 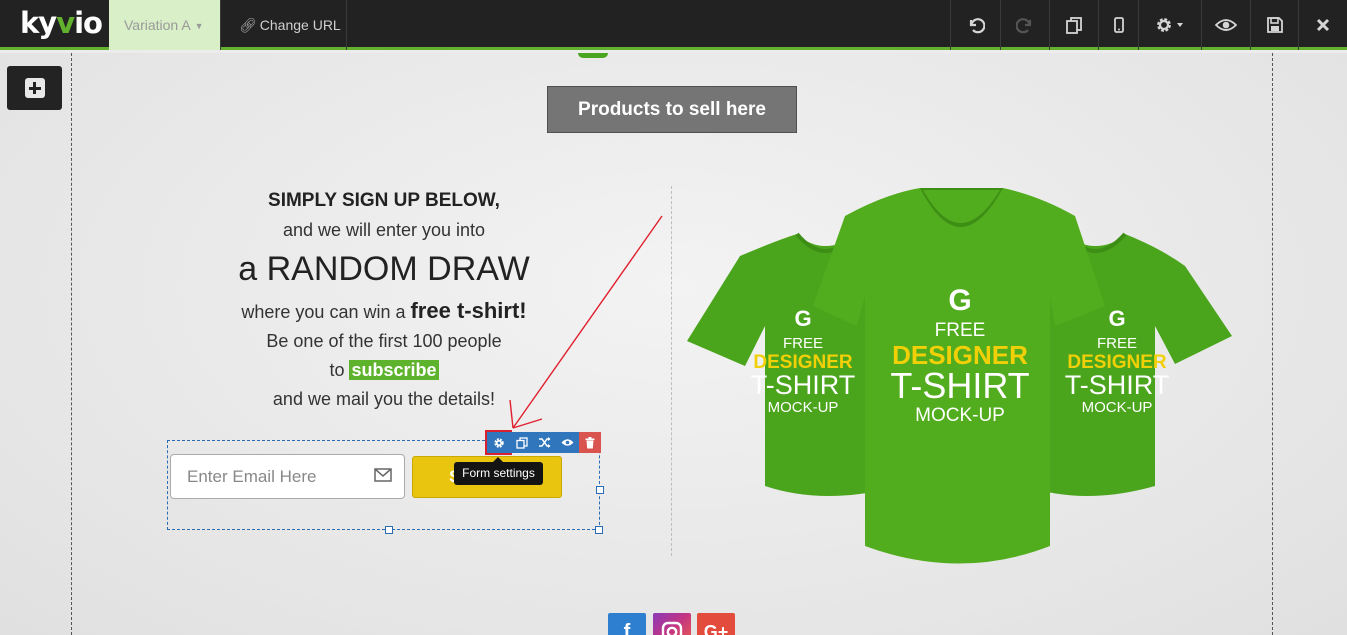 I want to click on instagram-icon, so click(x=672, y=624).